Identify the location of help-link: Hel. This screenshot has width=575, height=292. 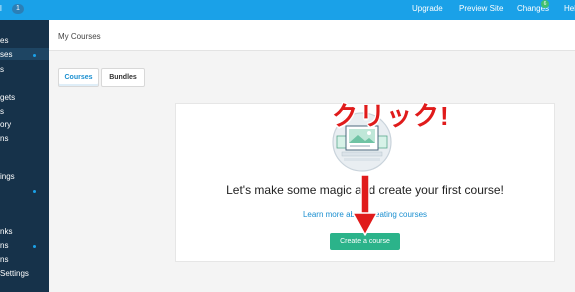
(569, 8).